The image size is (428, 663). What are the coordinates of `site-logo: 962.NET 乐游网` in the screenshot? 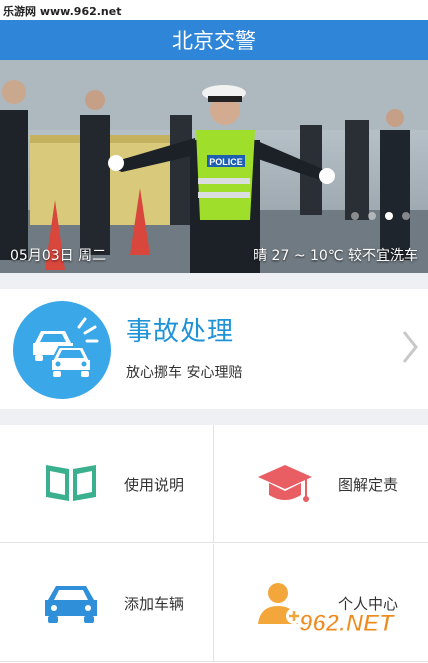 It's located at (349, 635).